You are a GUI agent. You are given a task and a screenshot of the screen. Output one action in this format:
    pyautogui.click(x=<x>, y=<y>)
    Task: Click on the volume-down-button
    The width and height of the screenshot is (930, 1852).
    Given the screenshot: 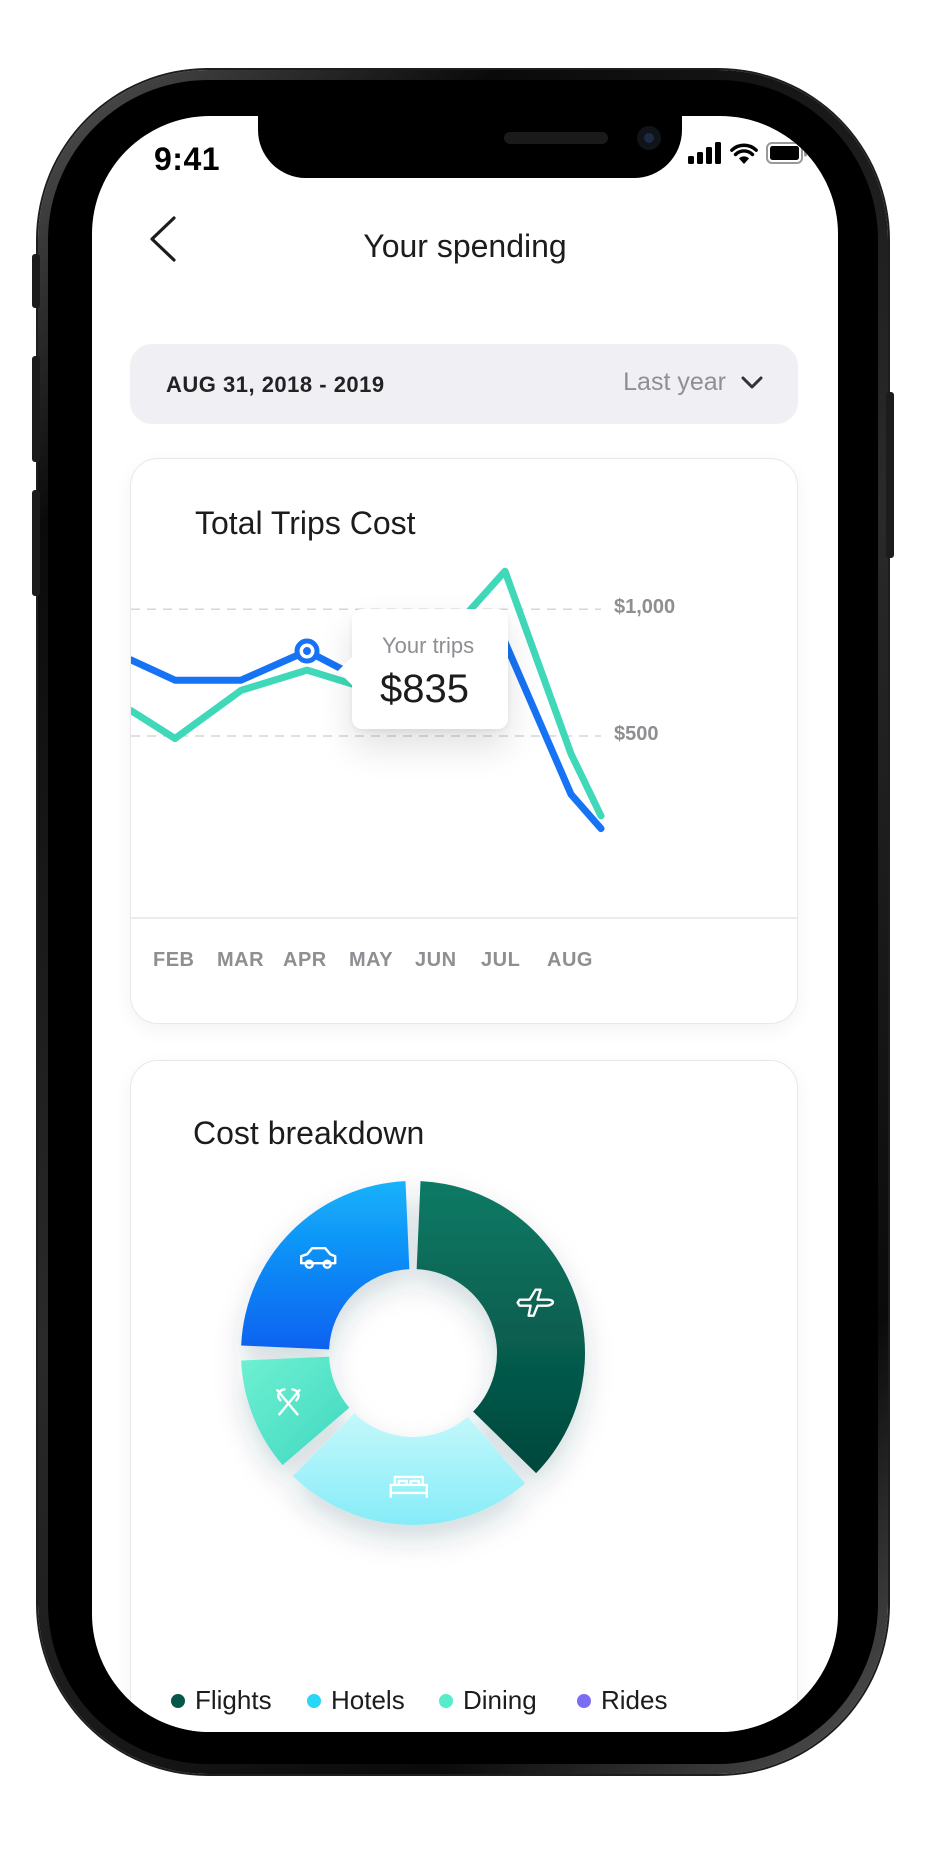 What is the action you would take?
    pyautogui.click(x=36, y=543)
    